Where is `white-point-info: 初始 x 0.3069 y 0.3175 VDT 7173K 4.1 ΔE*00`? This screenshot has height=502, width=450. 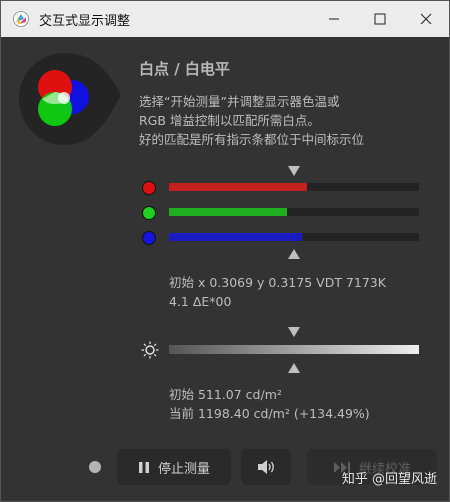
white-point-info: 初始 x 0.3069 y 0.3175 VDT 7173K 4.1 ΔE*00 is located at coordinates (277, 292).